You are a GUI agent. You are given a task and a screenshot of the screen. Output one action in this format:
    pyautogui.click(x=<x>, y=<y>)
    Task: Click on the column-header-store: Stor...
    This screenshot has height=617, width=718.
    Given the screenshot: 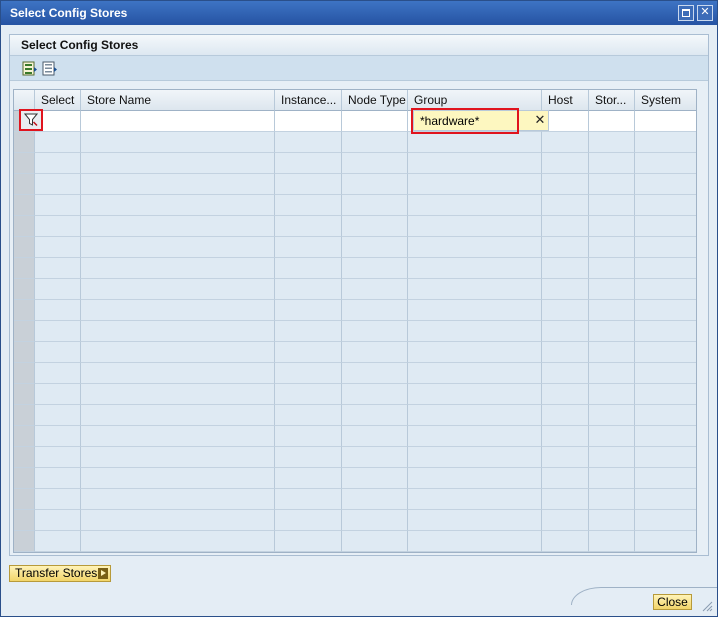 What is the action you would take?
    pyautogui.click(x=612, y=100)
    